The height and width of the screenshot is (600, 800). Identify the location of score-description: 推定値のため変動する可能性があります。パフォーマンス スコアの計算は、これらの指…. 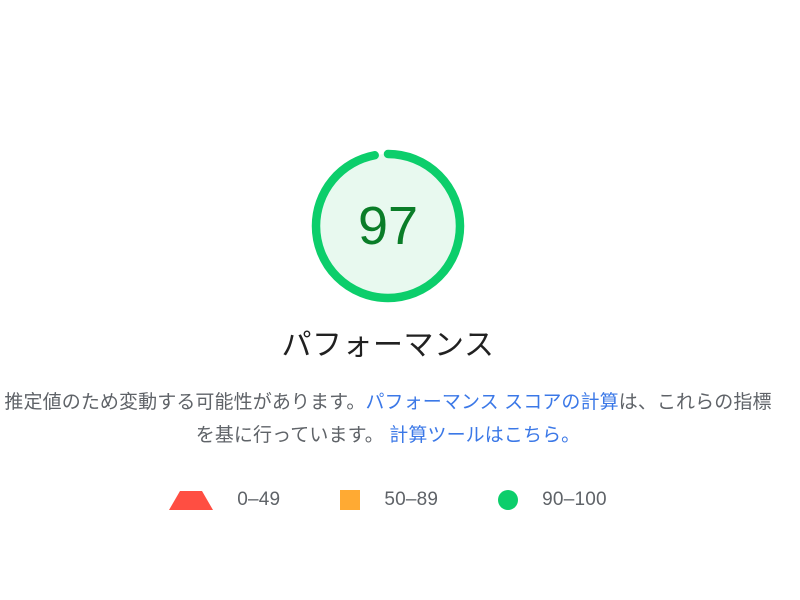
(388, 419).